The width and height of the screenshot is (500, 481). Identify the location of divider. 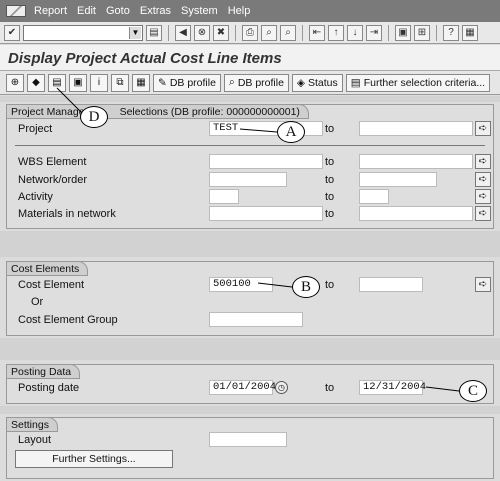
(250, 145).